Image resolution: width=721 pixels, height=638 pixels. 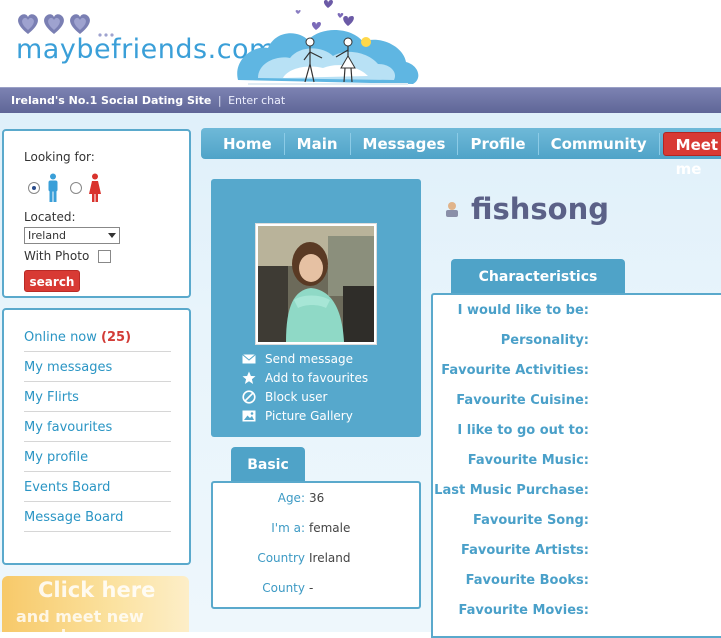 What do you see at coordinates (544, 340) in the screenshot?
I see `char-field-label: Personality:` at bounding box center [544, 340].